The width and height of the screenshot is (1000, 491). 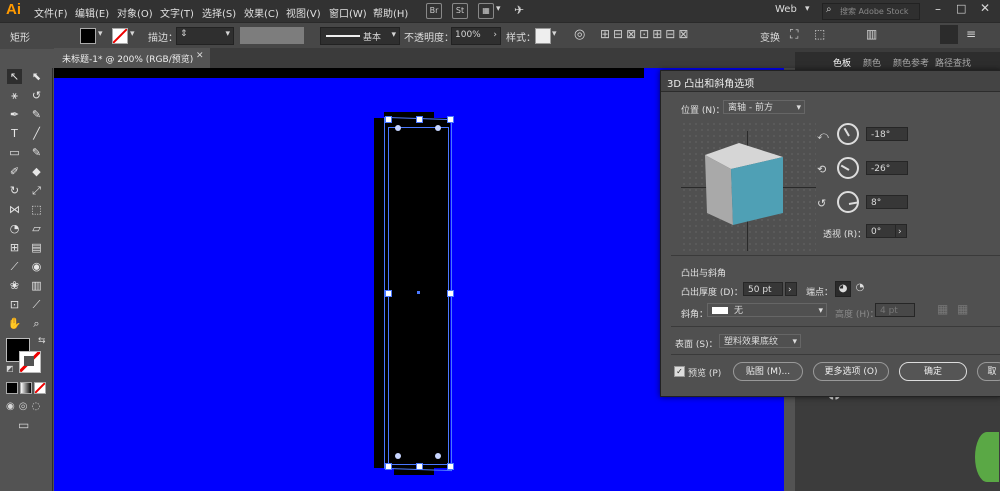 I want to click on search-input: ⌕ 搜索 Adobe Stock, so click(x=871, y=11).